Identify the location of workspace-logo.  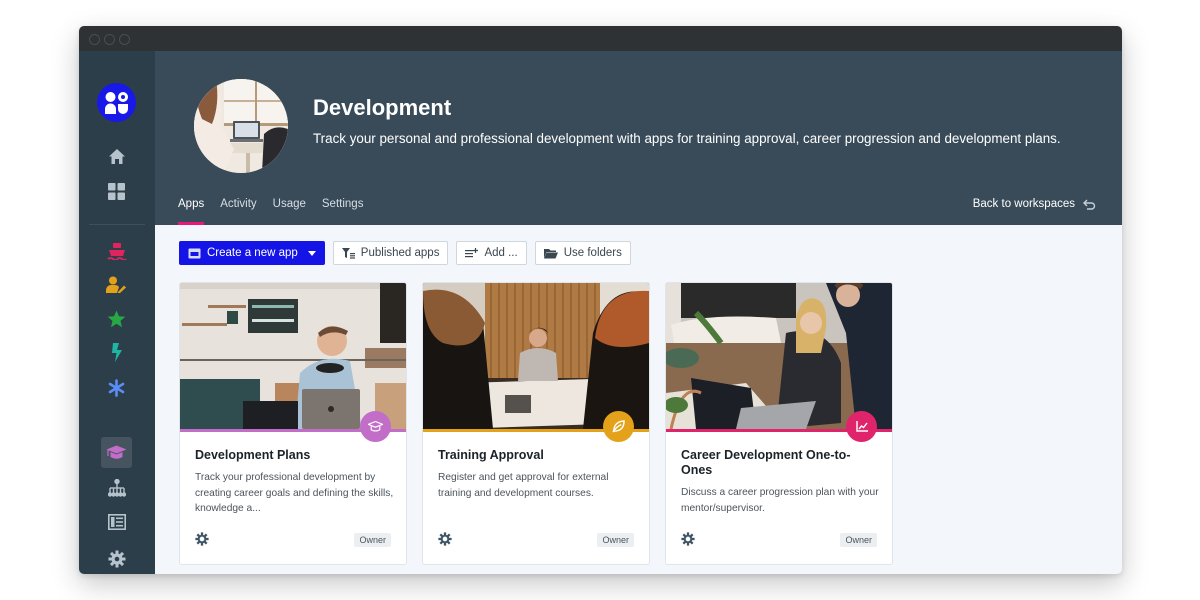
(116, 102).